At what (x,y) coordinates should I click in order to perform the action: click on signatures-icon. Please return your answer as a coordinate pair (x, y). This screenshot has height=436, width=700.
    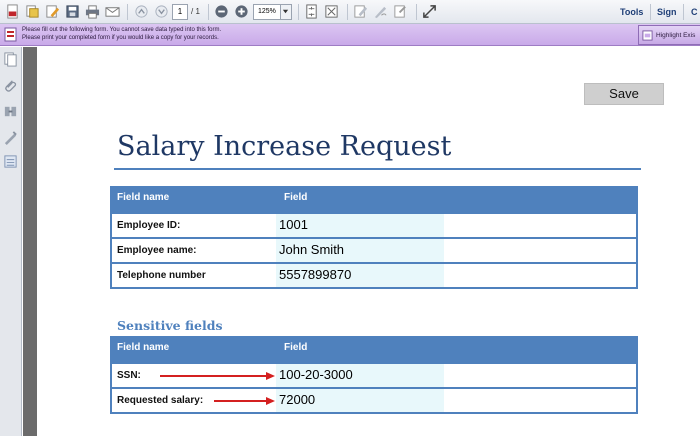
    Looking at the image, I should click on (10, 111).